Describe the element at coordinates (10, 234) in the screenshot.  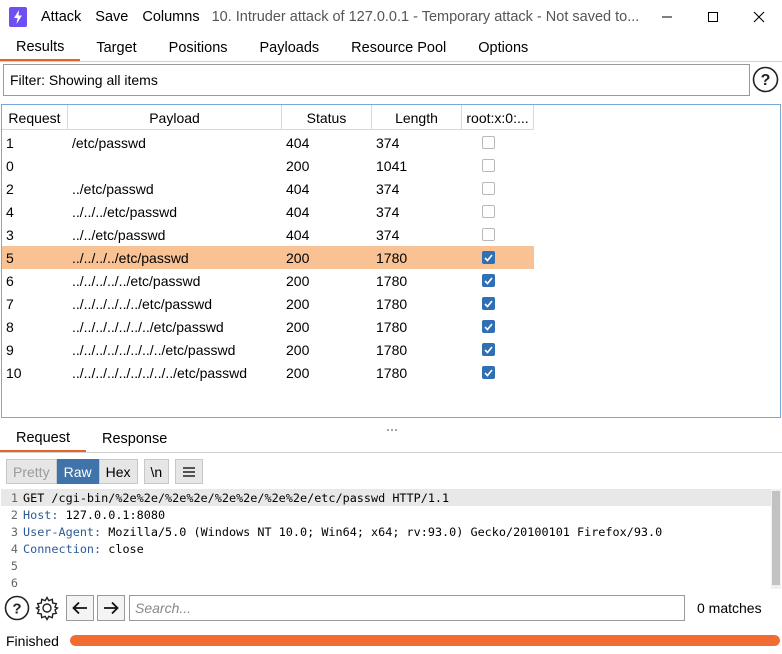
I see `cell-request: 3` at that location.